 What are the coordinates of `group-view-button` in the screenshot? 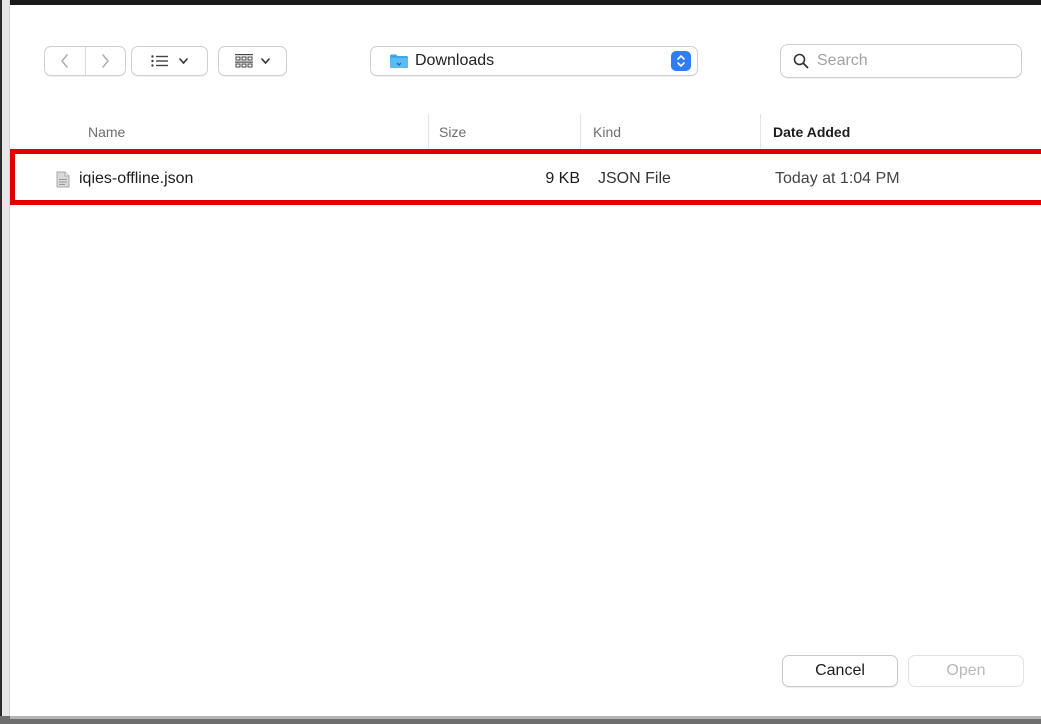 It's located at (252, 61).